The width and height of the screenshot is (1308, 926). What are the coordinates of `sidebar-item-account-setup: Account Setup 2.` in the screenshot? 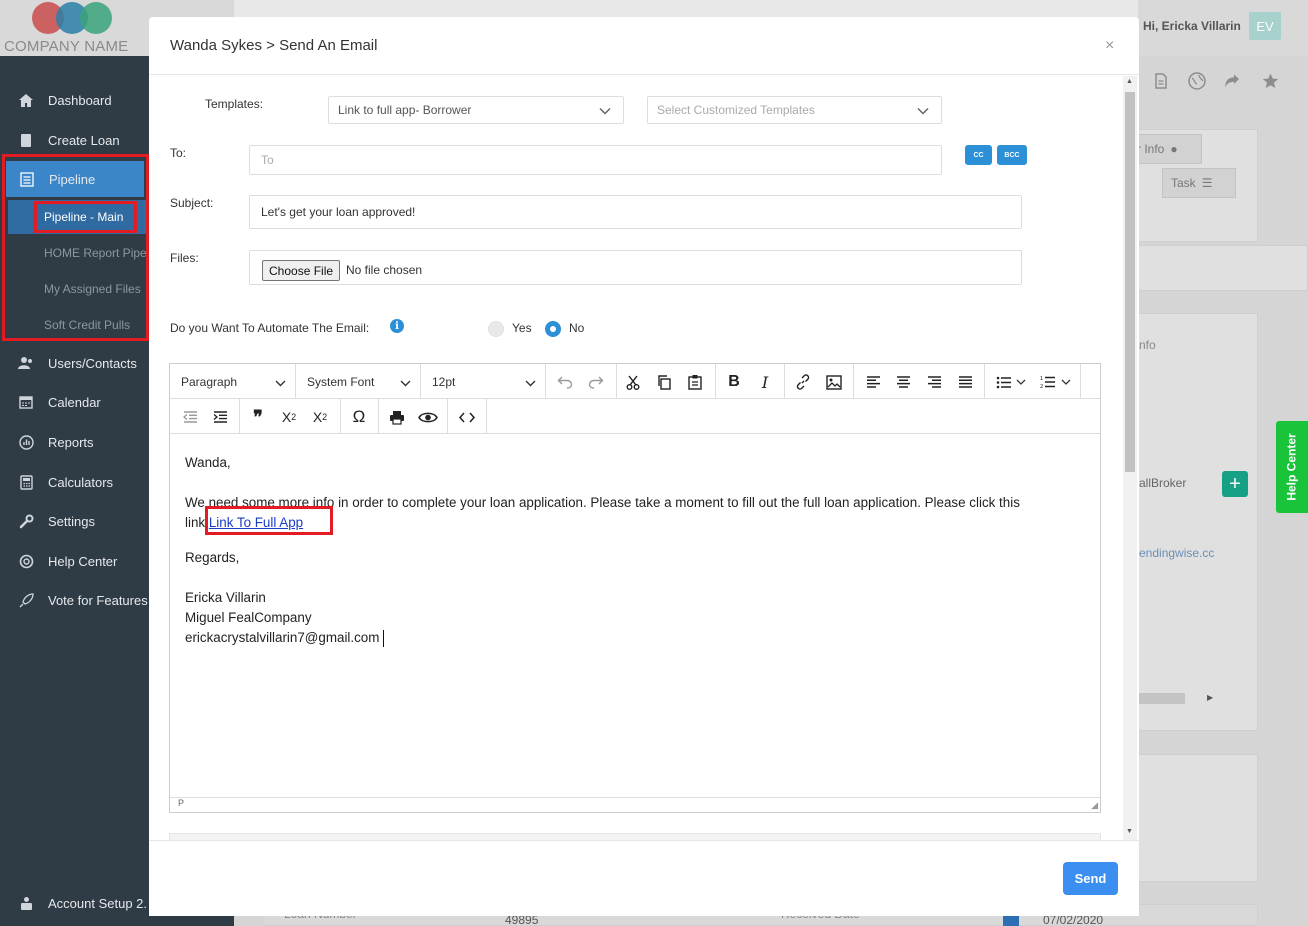 It's located at (75, 903).